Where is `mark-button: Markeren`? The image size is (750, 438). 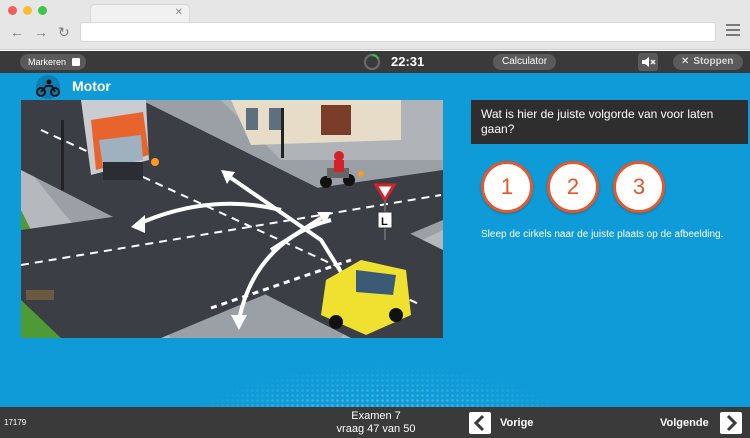
mark-button: Markeren is located at coordinates (53, 62).